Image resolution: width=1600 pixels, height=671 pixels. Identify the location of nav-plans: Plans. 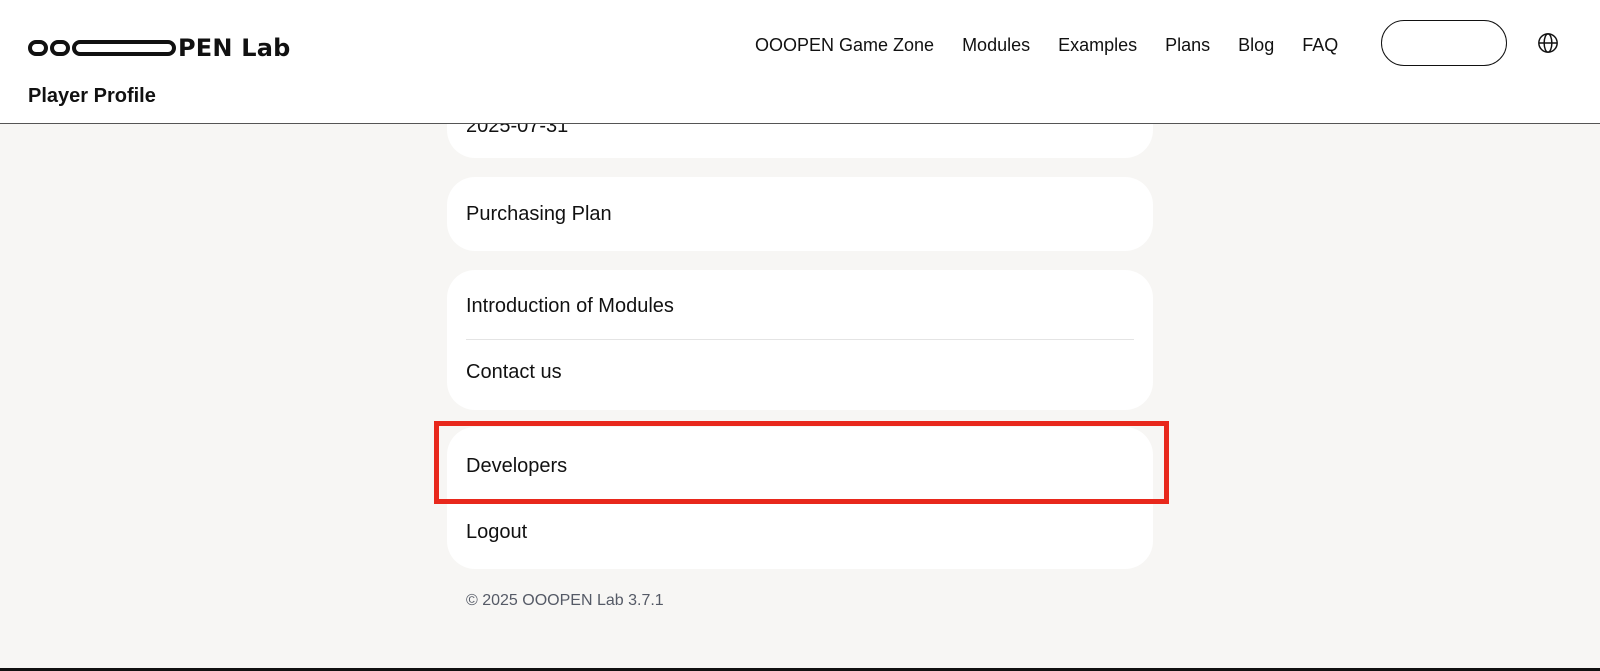
(1187, 45).